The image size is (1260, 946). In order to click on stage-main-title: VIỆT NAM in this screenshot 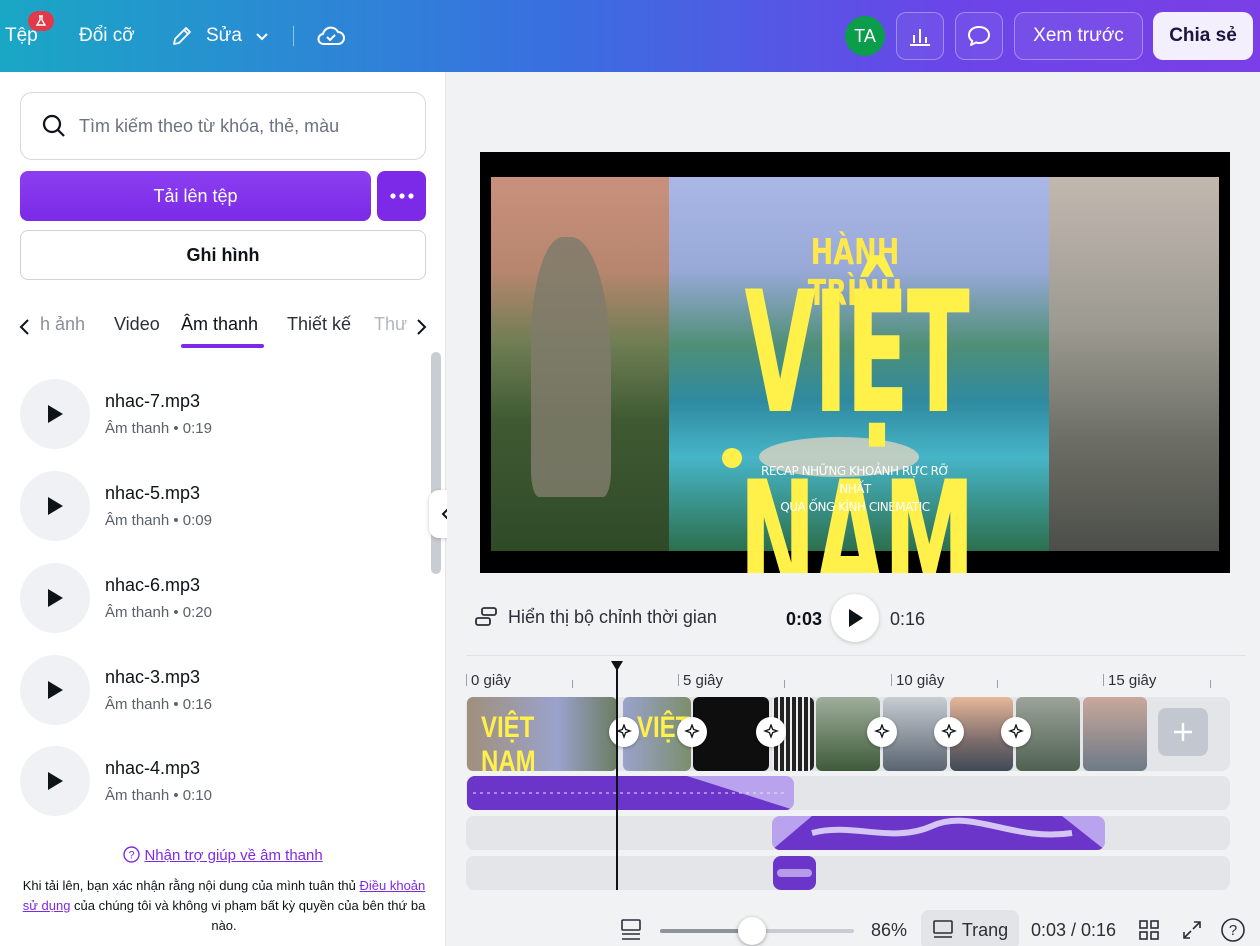, I will do `click(856, 414)`.